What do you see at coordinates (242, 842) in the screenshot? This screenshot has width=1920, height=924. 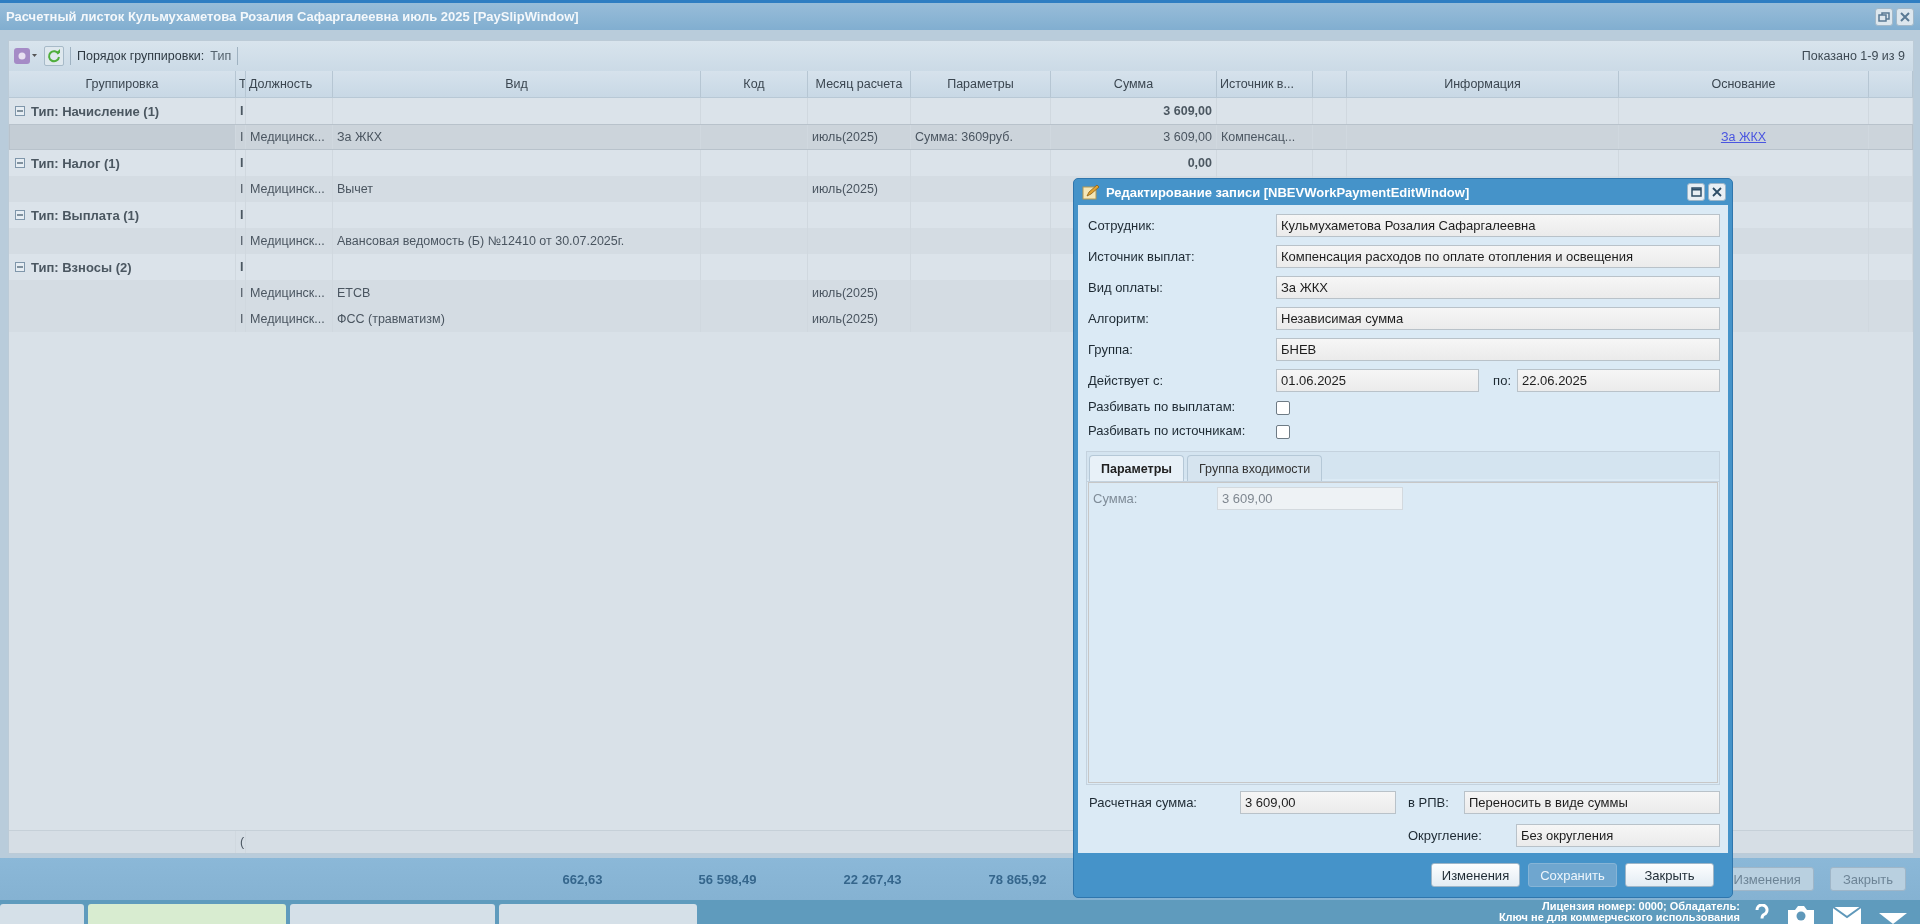 I see `summary-cell: (` at bounding box center [242, 842].